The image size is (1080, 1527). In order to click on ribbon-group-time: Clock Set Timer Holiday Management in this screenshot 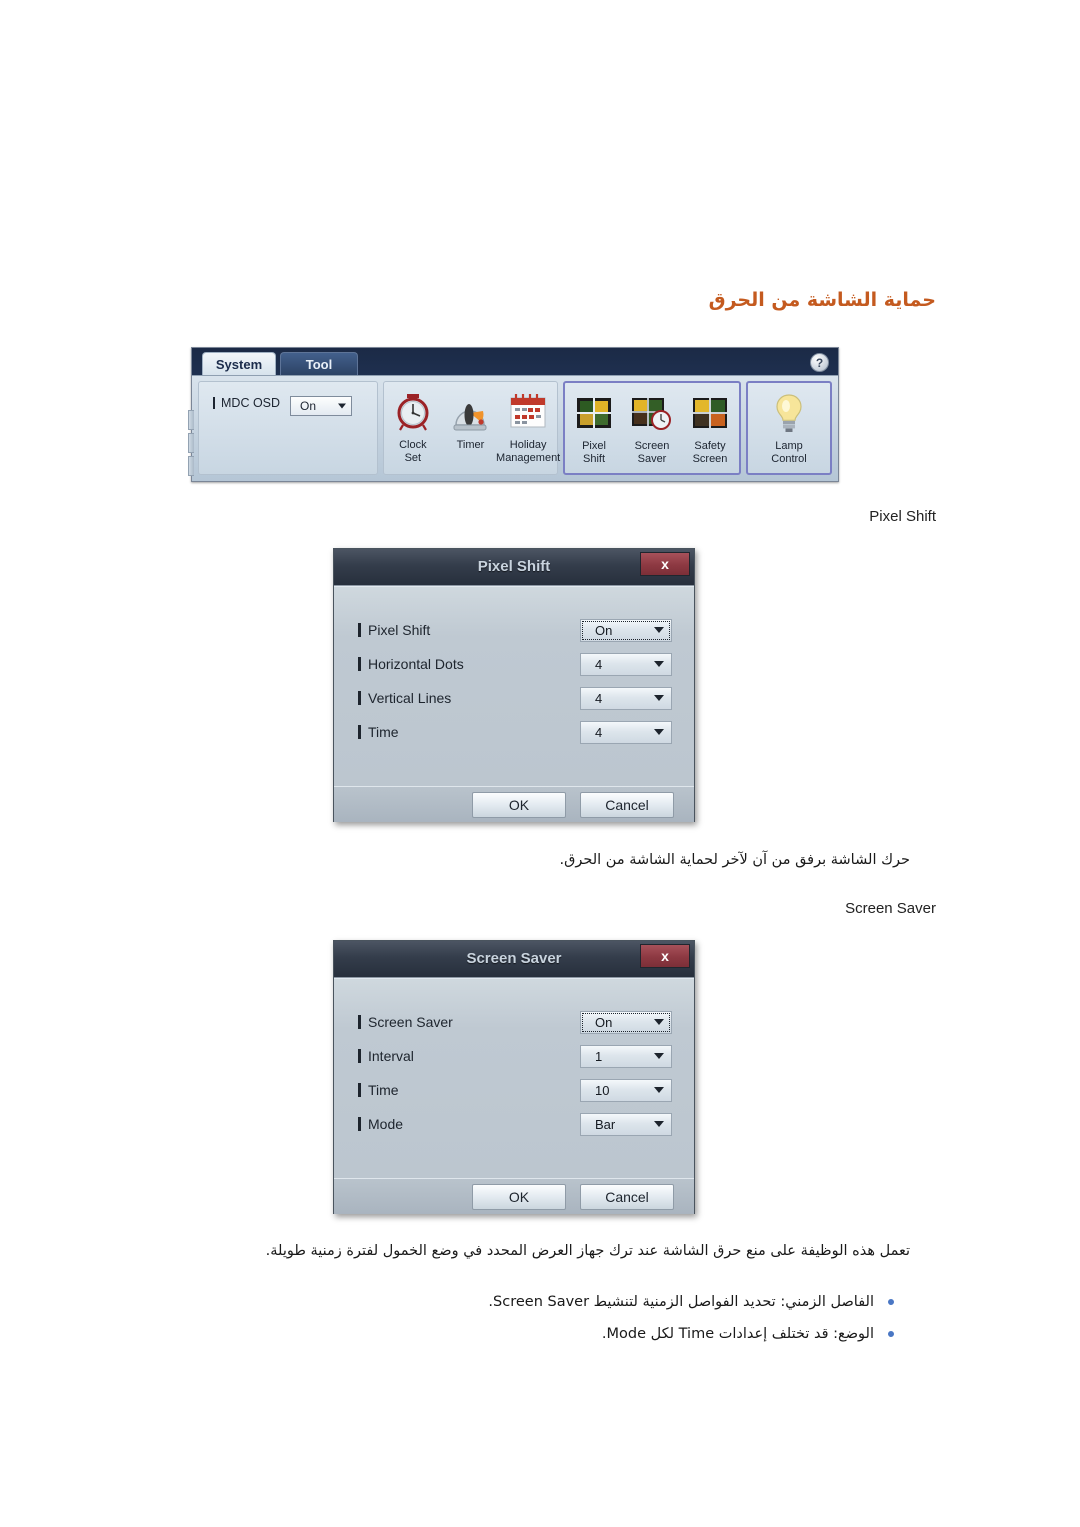, I will do `click(471, 428)`.